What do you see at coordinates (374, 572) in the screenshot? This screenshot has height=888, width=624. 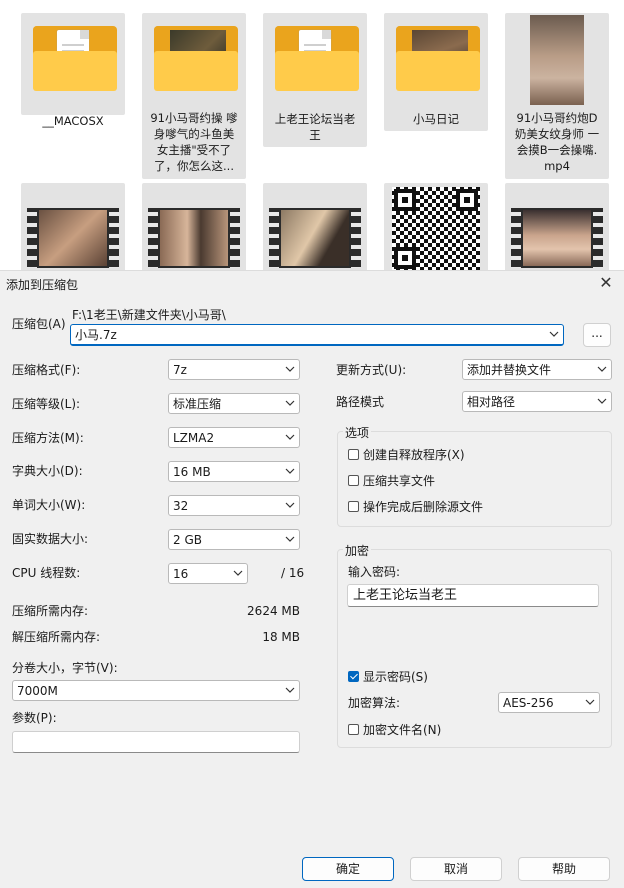 I see `password-label: 输入密码:` at bounding box center [374, 572].